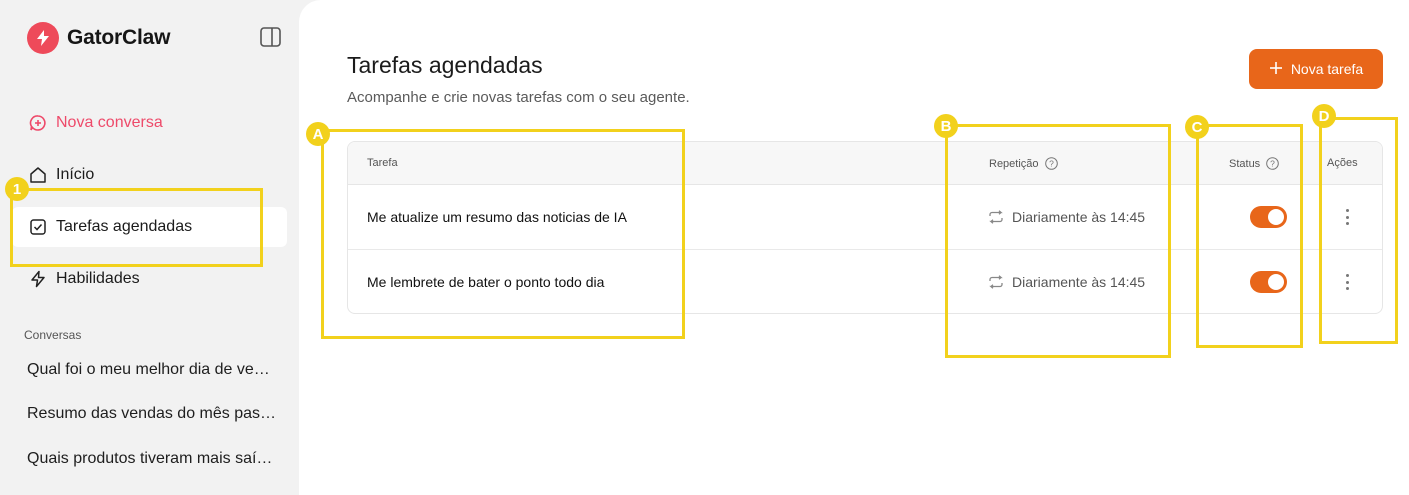  I want to click on plus-icon, so click(1276, 69).